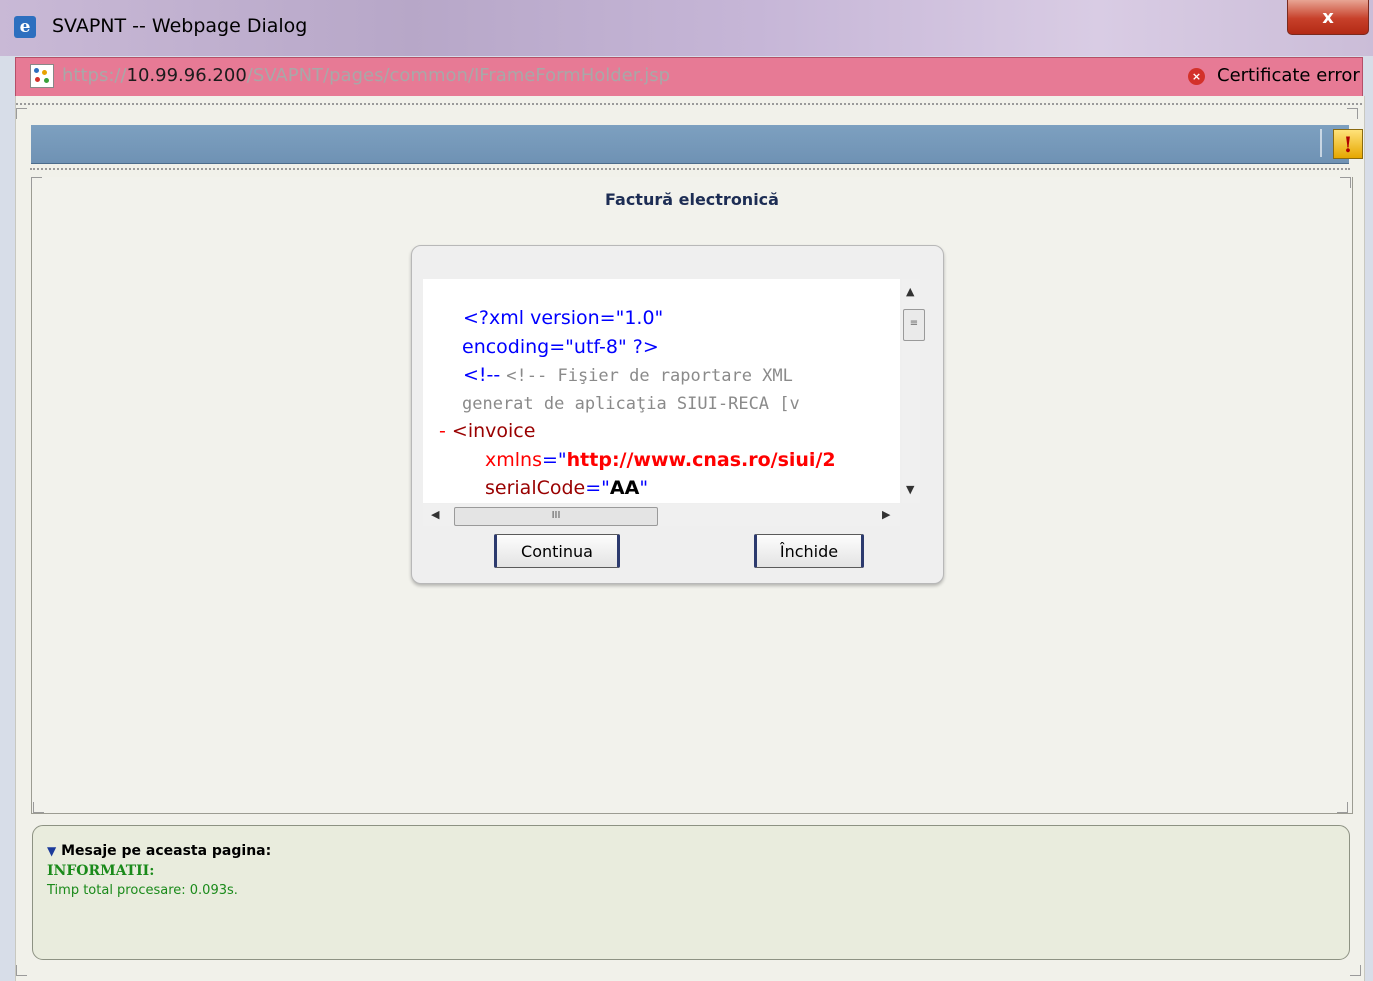  What do you see at coordinates (631, 404) in the screenshot?
I see `xml-comment-line-2: generat de aplicaţia SIUI-RECA [v` at bounding box center [631, 404].